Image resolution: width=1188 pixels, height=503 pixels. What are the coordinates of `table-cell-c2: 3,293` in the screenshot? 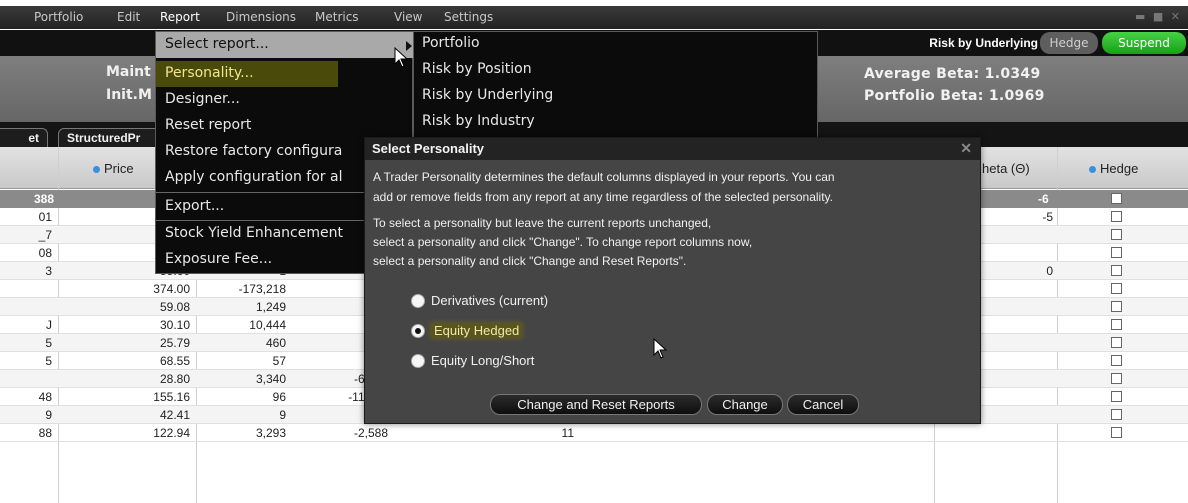 It's located at (270, 433).